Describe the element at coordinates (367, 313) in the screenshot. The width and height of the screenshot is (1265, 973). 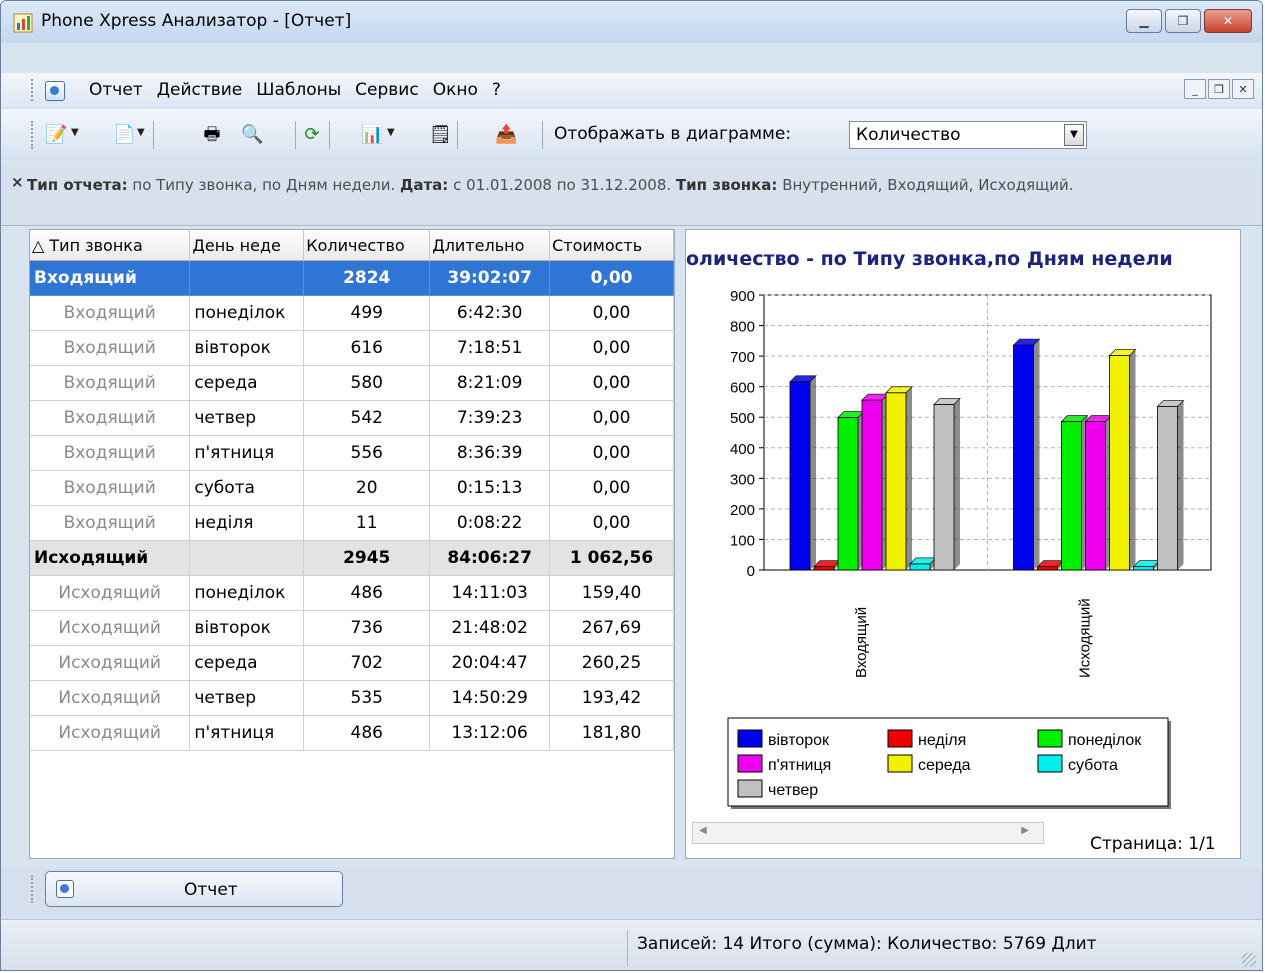
I see `table-cell: 499` at that location.